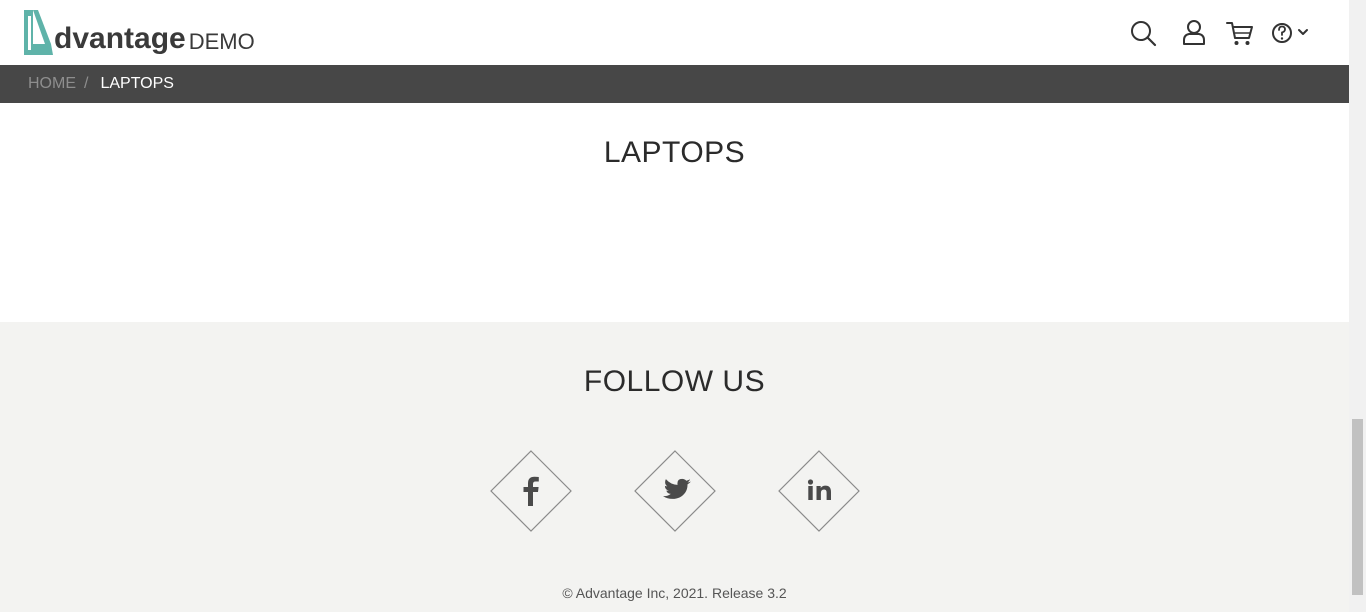 The width and height of the screenshot is (1366, 612). Describe the element at coordinates (38, 32) in the screenshot. I see `logo-a-icon` at that location.